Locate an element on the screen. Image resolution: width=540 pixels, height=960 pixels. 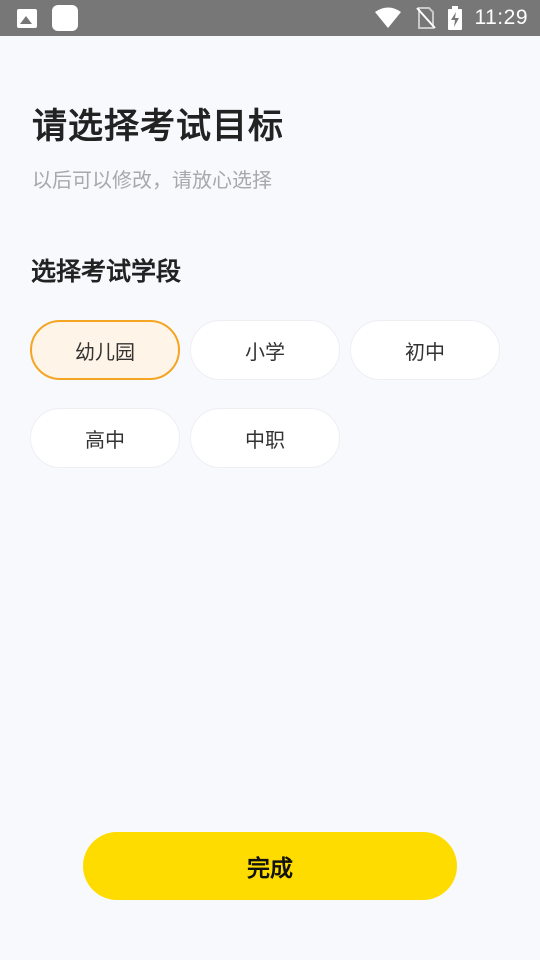
option-primary-school: 小学 is located at coordinates (265, 350).